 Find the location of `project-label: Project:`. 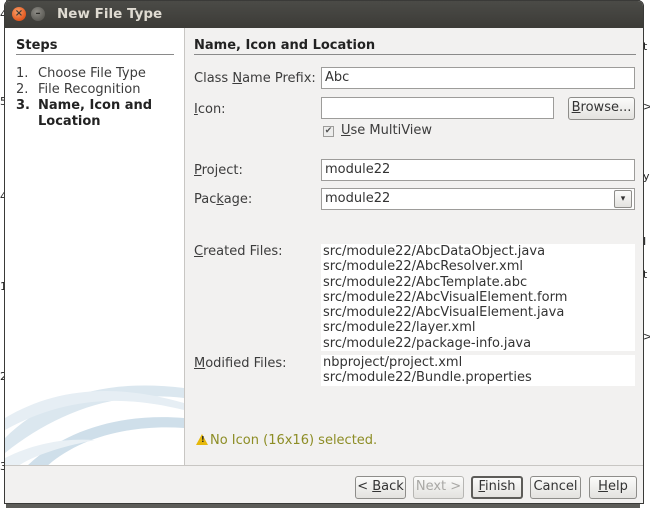

project-label: Project: is located at coordinates (218, 170).